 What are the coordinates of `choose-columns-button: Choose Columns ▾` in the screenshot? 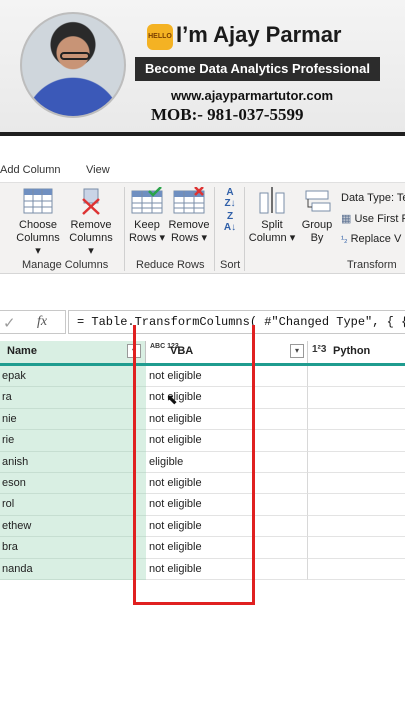 It's located at (38, 222).